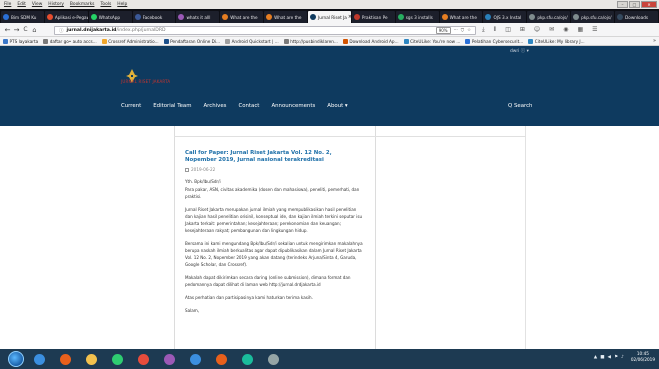 The width and height of the screenshot is (659, 369). Describe the element at coordinates (580, 30) in the screenshot. I see `toolbar-icon: ▦` at that location.